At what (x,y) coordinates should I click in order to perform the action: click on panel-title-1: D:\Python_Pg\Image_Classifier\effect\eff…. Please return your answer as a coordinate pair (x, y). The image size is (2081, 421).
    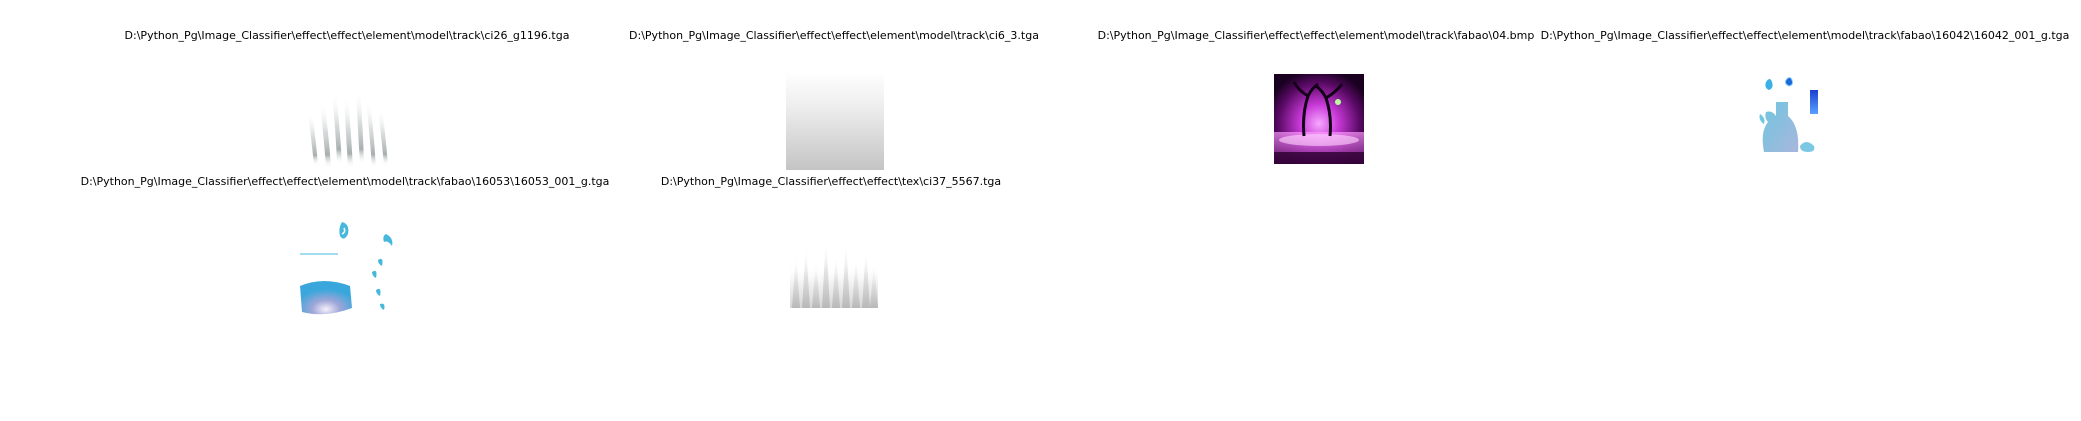
    Looking at the image, I should click on (347, 35).